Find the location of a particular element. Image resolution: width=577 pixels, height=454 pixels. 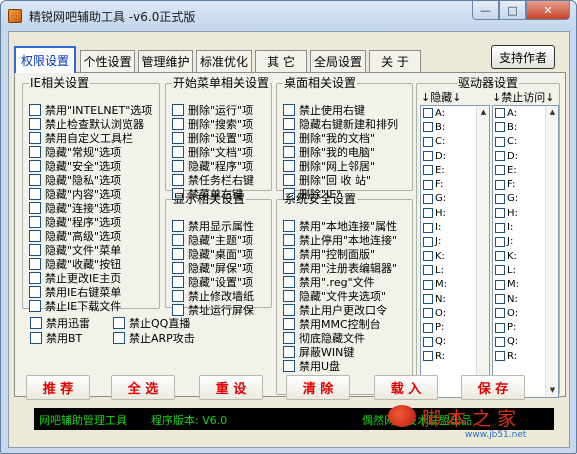

display-option: 隐藏"桌面"项 is located at coordinates (213, 254).